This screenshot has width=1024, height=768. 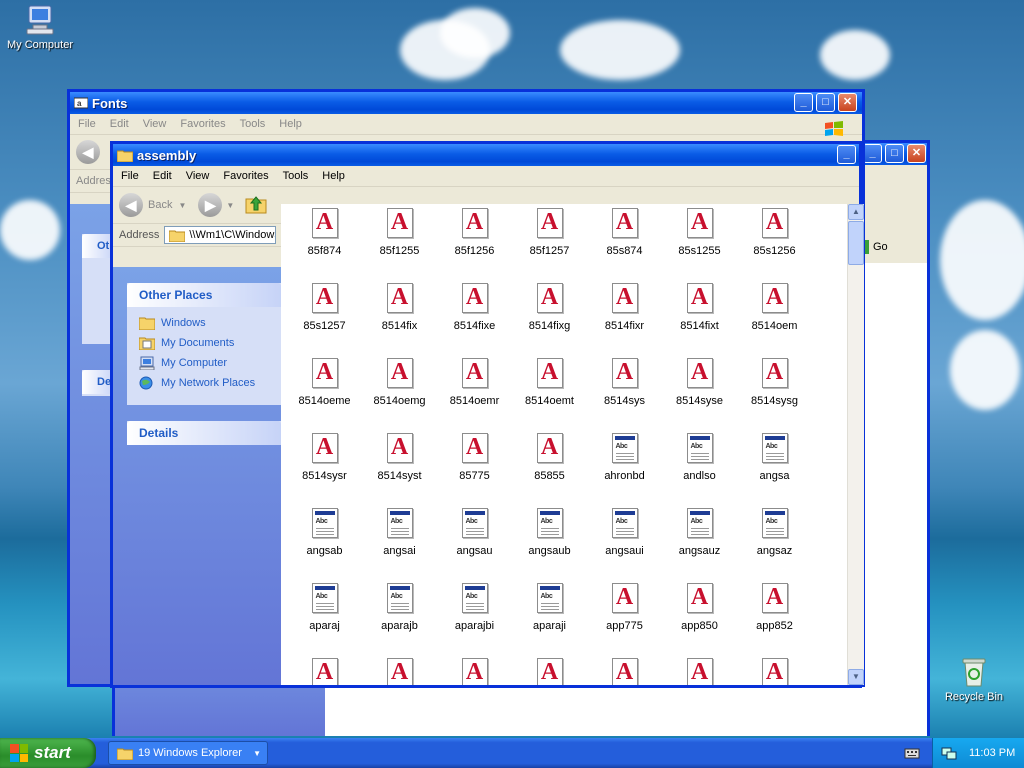 I want to click on address-input: \\Wm1\C\Windows\a, so click(x=220, y=235).